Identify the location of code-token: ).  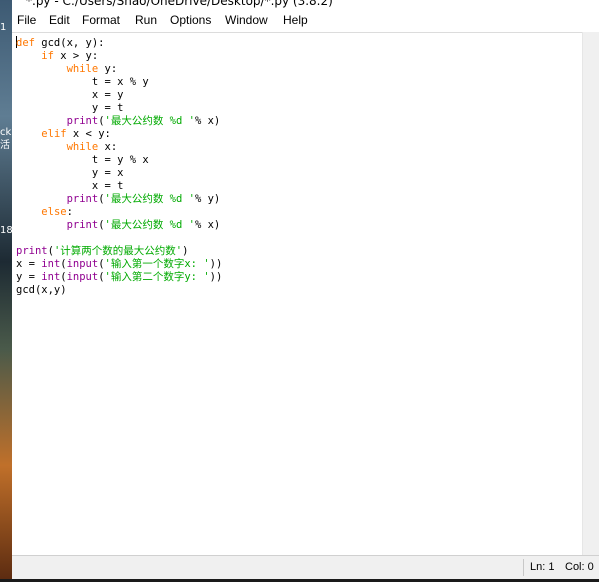
(185, 251).